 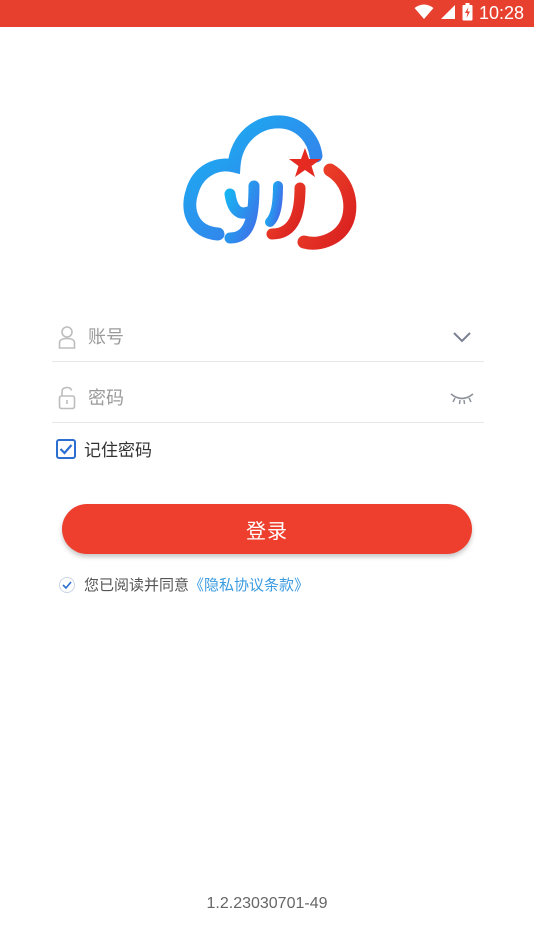 What do you see at coordinates (118, 451) in the screenshot?
I see `remember-label: 记住密码` at bounding box center [118, 451].